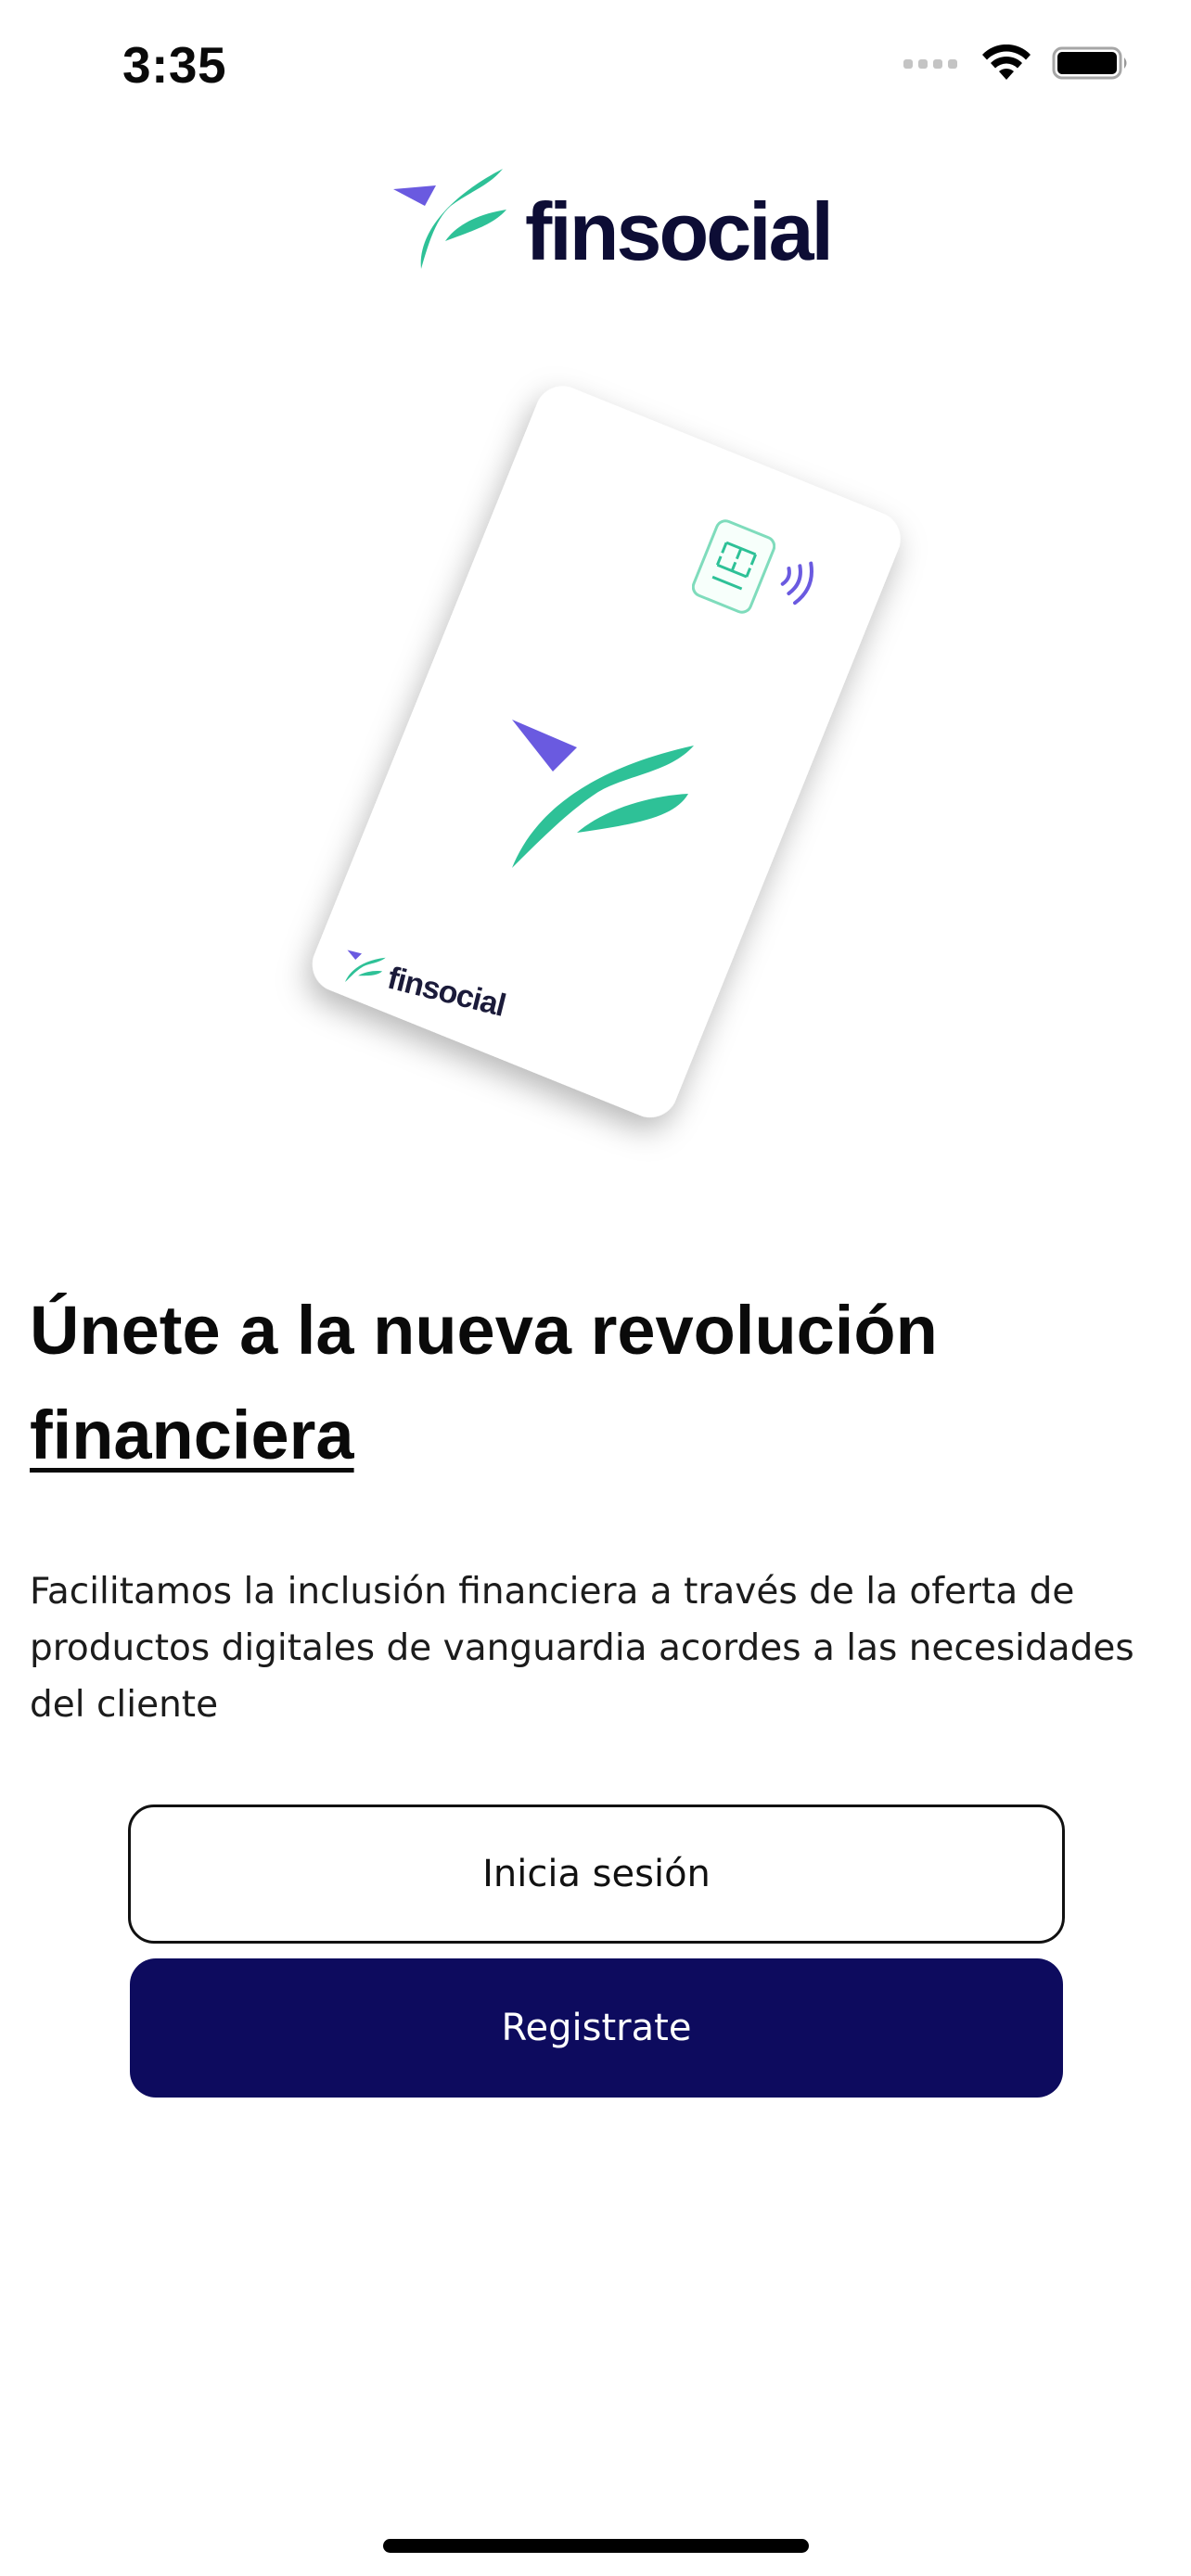  Describe the element at coordinates (1006, 65) in the screenshot. I see `wifi-icon` at that location.